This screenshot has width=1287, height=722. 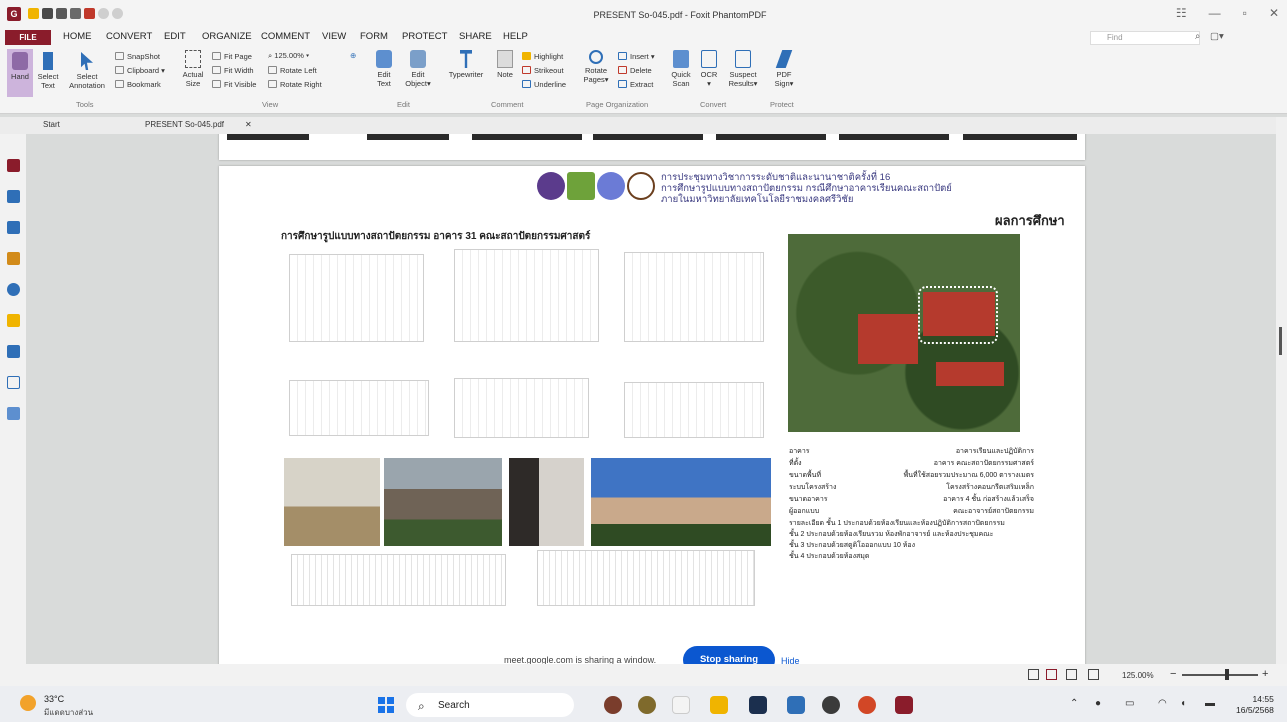 What do you see at coordinates (13, 413) in the screenshot?
I see `edit-tools-icon` at bounding box center [13, 413].